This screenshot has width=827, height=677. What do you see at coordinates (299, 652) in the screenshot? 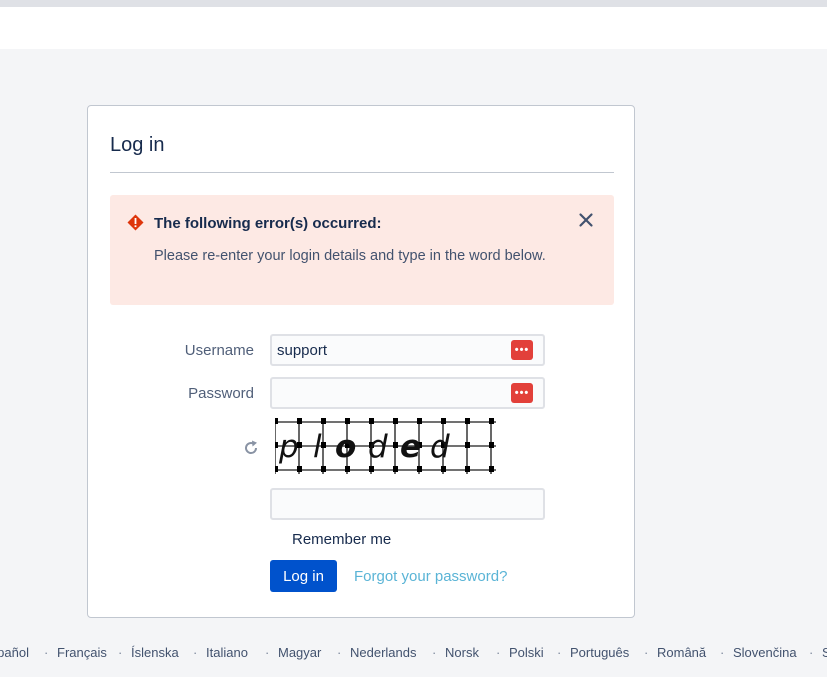
I see `footer-language-link: Magyar` at bounding box center [299, 652].